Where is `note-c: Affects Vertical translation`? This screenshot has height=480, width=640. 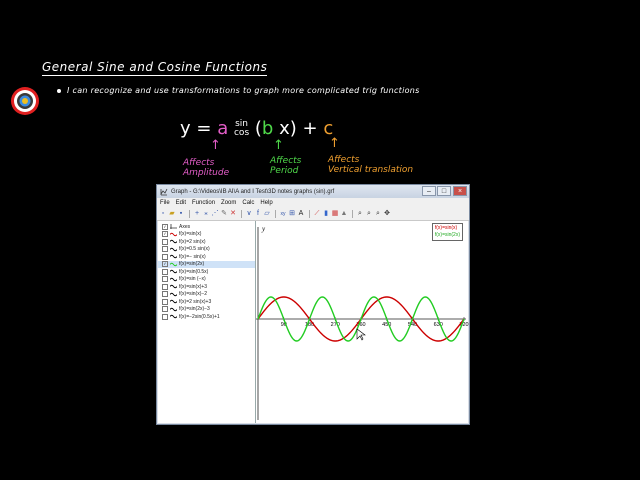
note-c: Affects Vertical translation is located at coordinates (370, 165).